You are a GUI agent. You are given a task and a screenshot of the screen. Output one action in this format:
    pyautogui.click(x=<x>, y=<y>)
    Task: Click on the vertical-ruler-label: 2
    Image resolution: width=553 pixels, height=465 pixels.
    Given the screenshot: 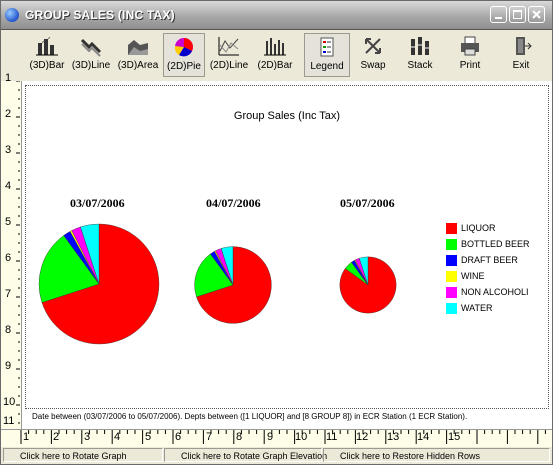 What is the action you would take?
    pyautogui.click(x=8, y=114)
    